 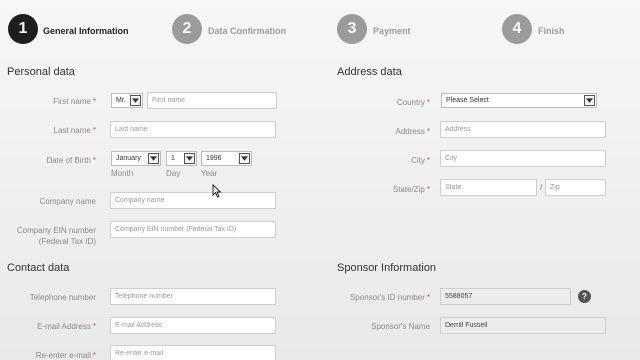 What do you see at coordinates (519, 100) in the screenshot?
I see `country-select: Please Select` at bounding box center [519, 100].